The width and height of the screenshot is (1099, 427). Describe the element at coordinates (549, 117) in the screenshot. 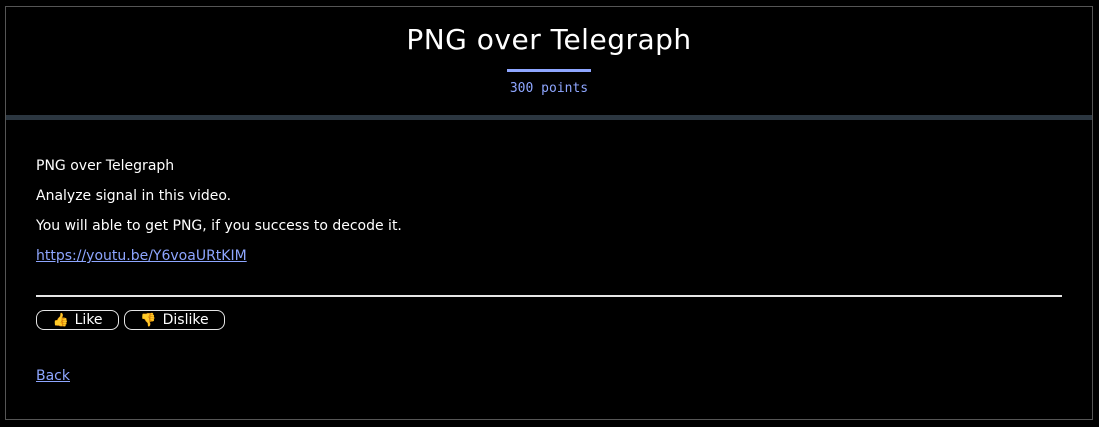

I see `header-divider` at that location.